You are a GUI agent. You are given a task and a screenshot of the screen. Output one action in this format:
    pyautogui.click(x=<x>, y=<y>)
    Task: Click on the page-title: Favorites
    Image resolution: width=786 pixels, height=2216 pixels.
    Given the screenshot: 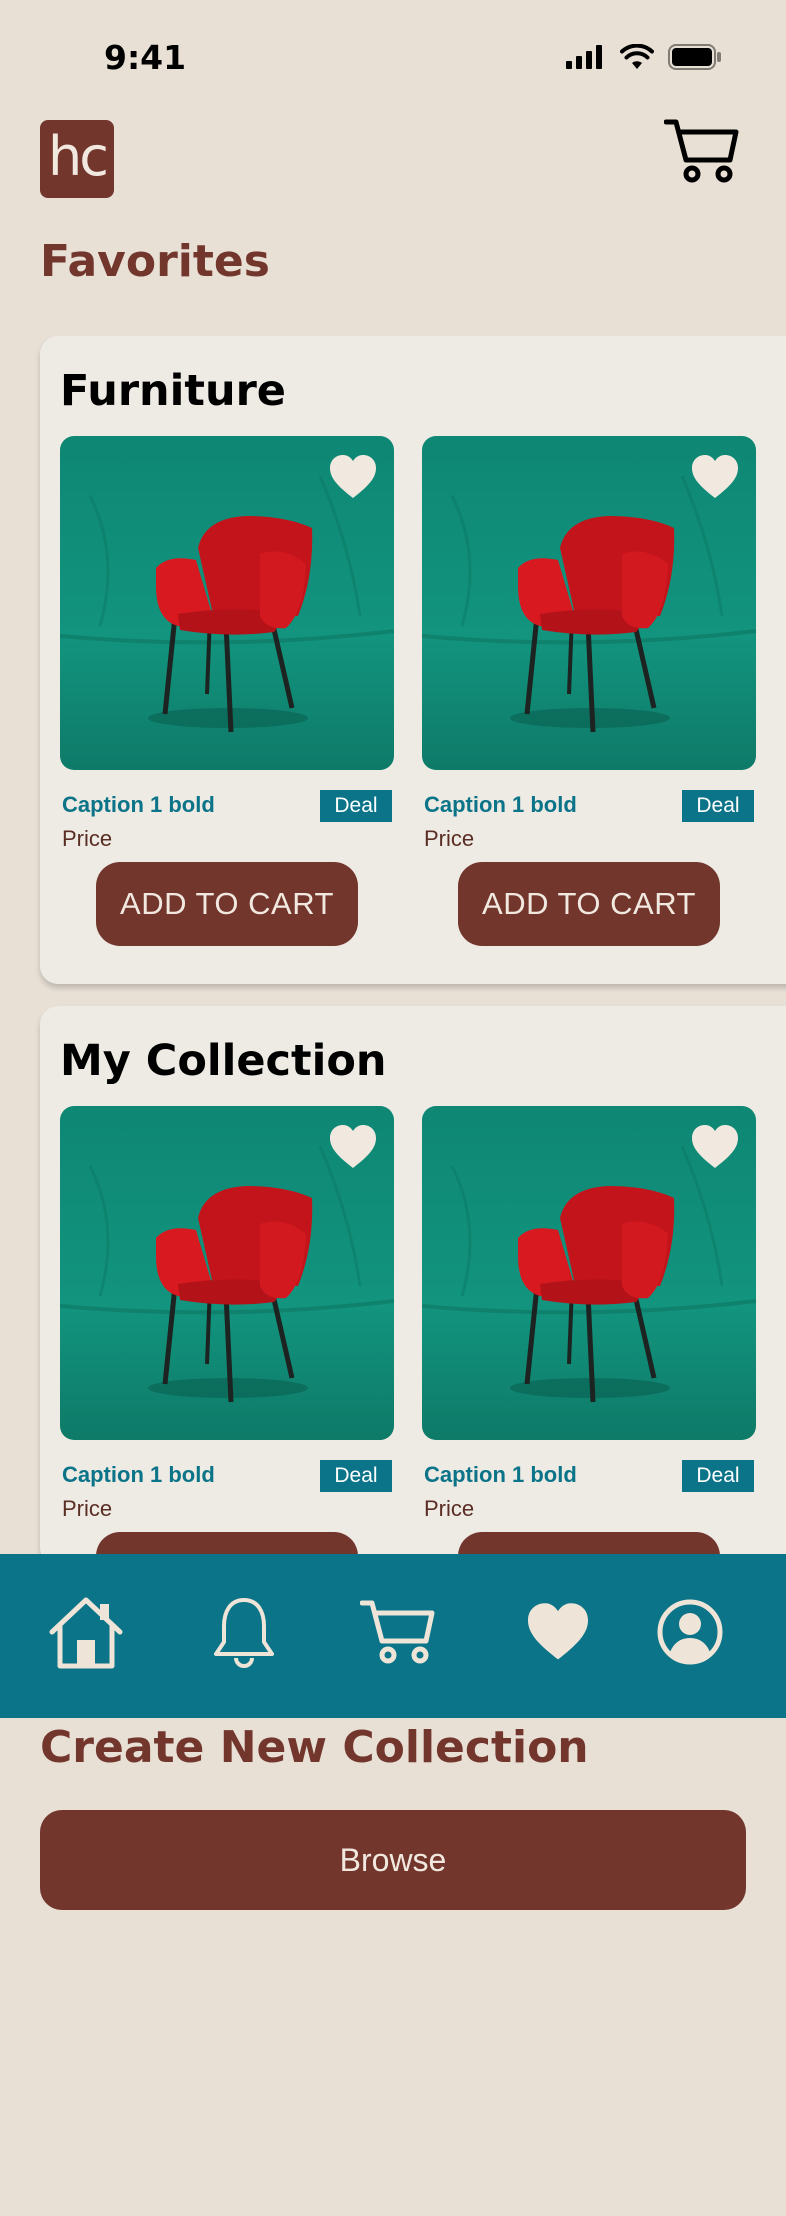 What is the action you would take?
    pyautogui.click(x=155, y=261)
    